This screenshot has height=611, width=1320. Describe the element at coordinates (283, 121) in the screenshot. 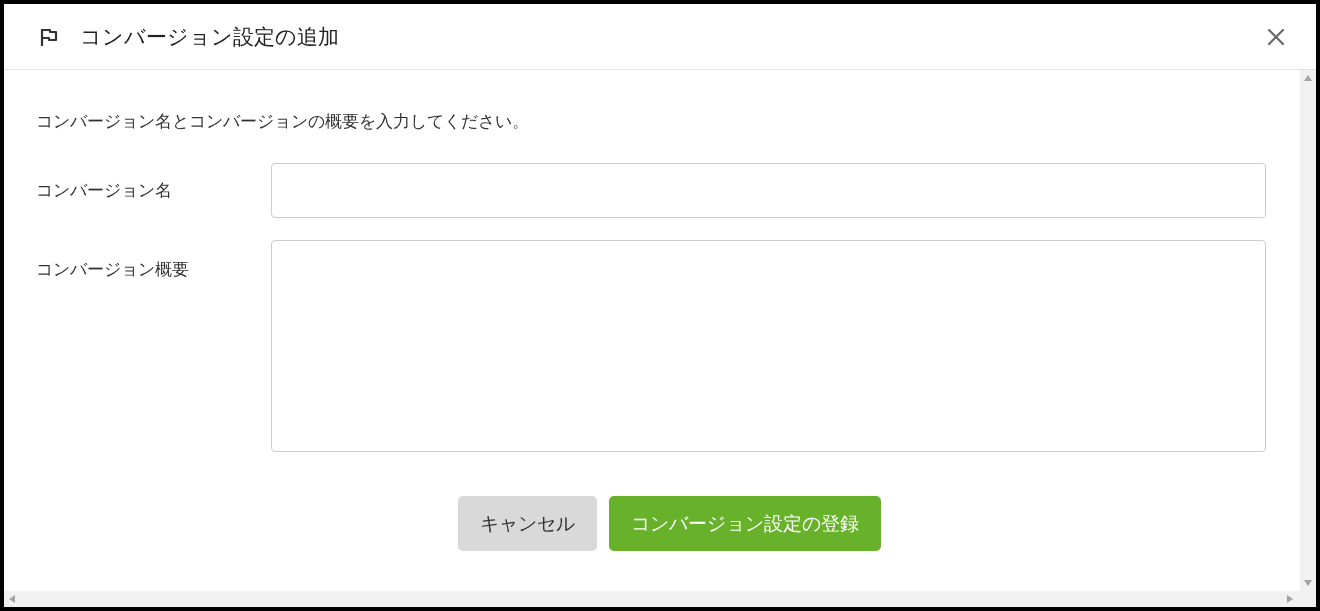

I see `instruction-text: コンバージョン名とコンバージョンの概要を入力してください。` at that location.